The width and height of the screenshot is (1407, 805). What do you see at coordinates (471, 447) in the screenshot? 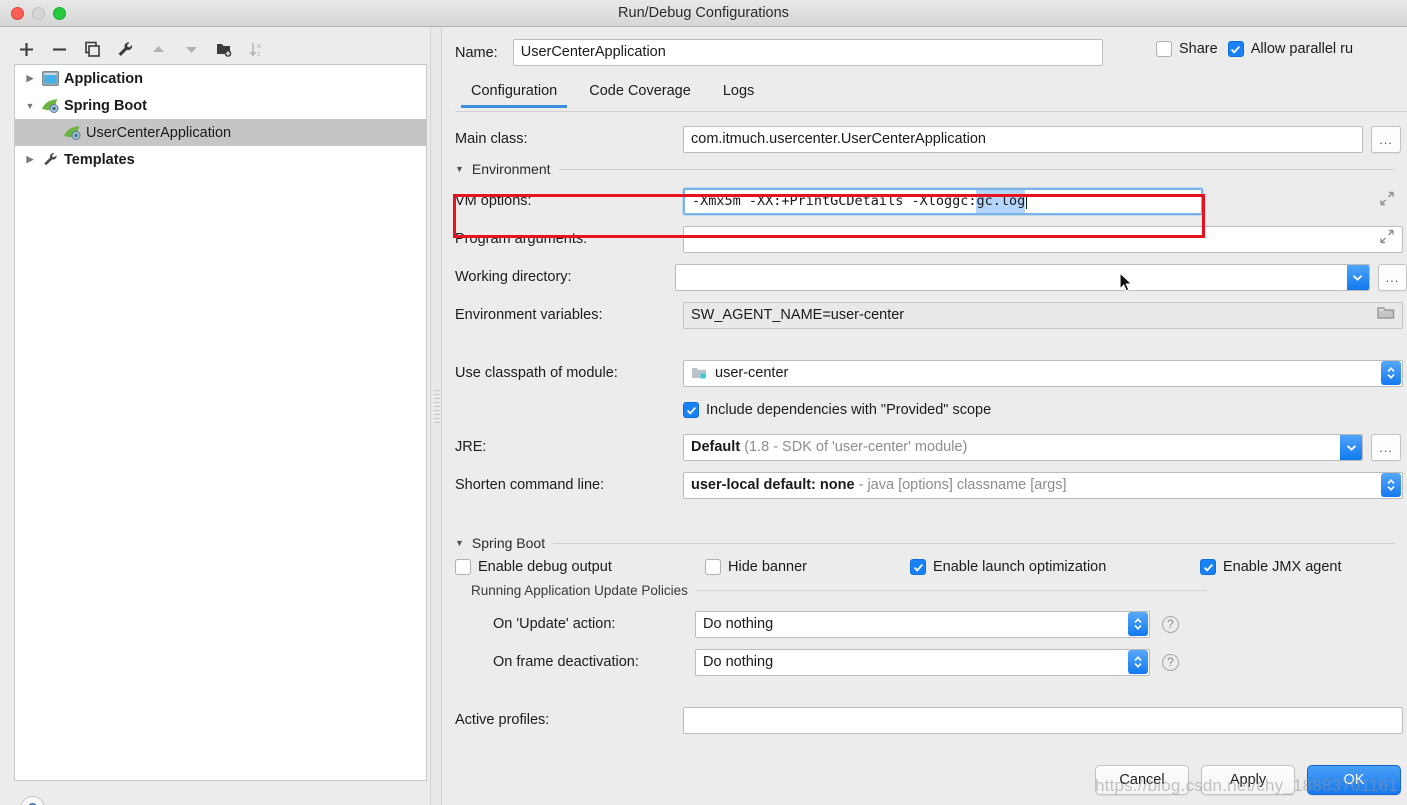
I see `jre-label: JRE:` at bounding box center [471, 447].